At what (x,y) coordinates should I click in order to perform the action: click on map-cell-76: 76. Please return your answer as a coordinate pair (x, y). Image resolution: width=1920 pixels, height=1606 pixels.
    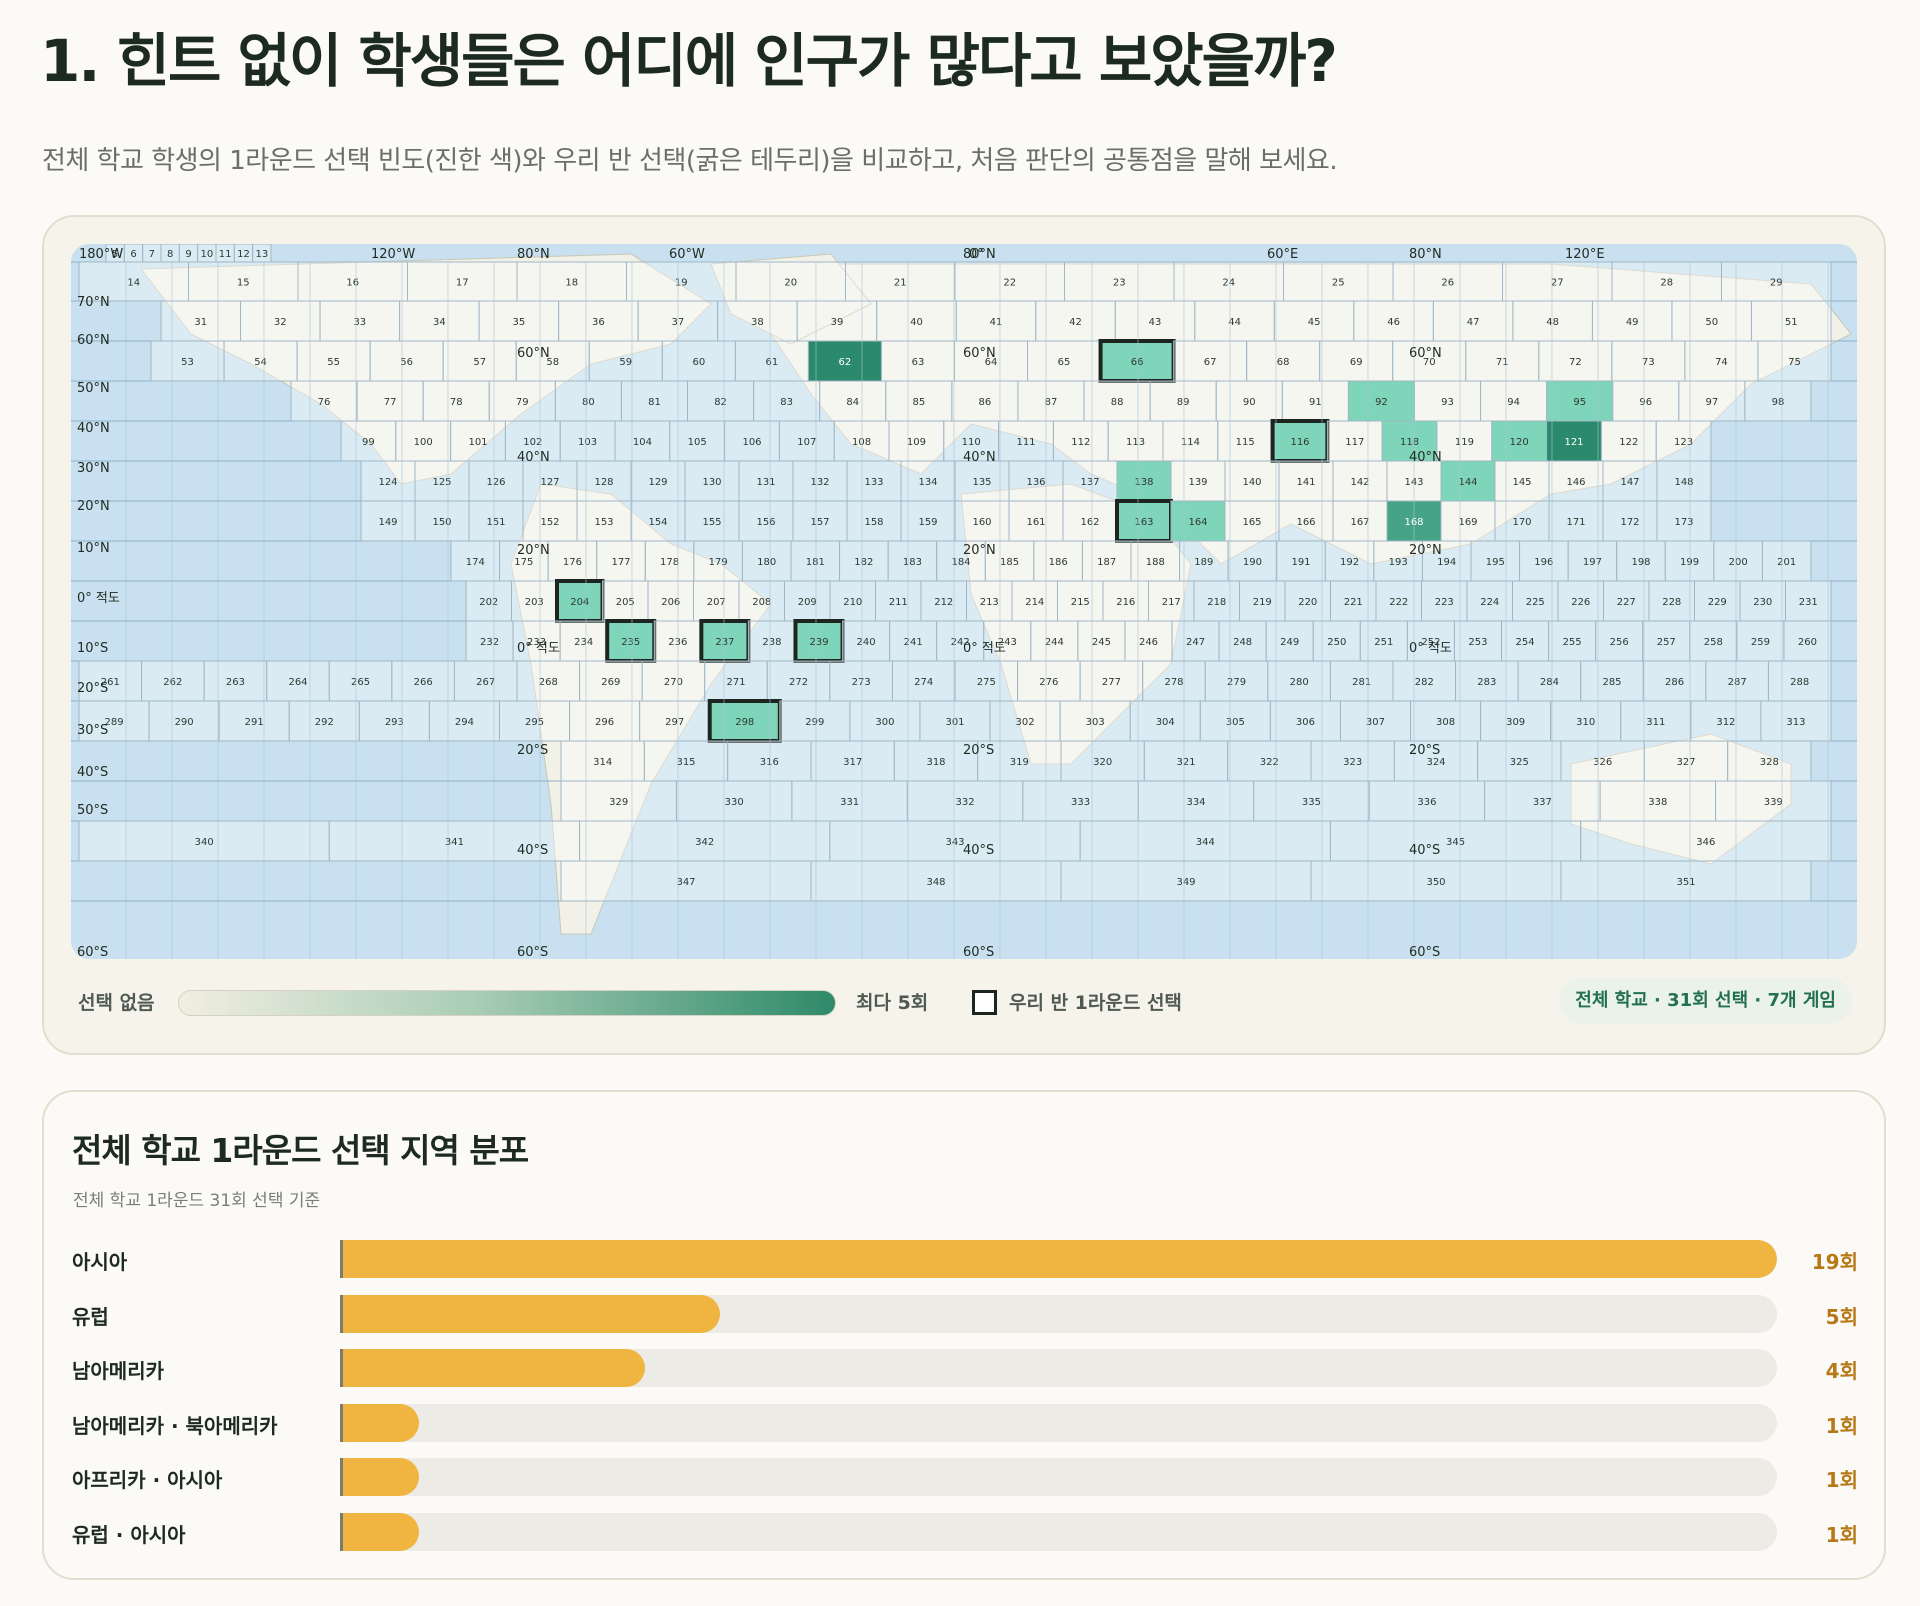
    Looking at the image, I should click on (324, 401).